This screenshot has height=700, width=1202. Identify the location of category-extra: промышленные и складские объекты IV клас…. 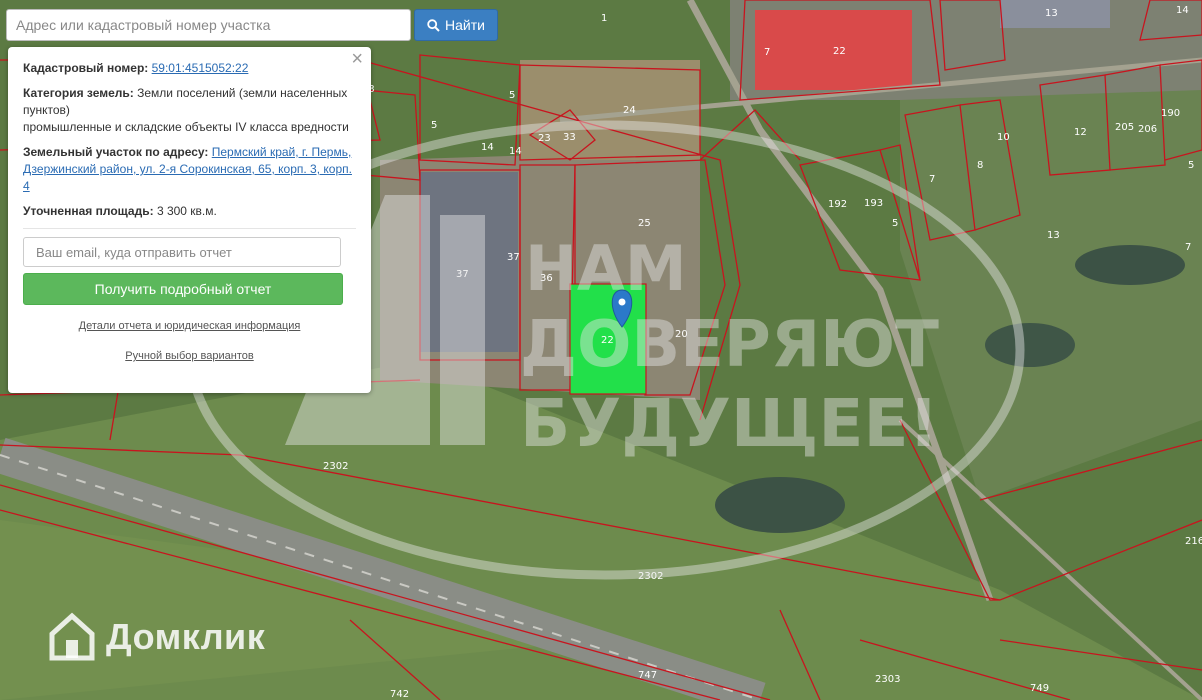
(186, 127).